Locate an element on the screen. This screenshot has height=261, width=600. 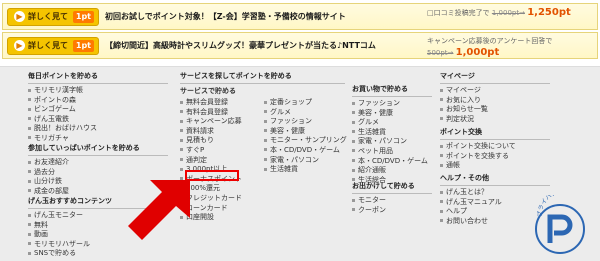
offer-title: 【締切間近】高級時計やスリムグッズ！豪華プレゼントが当たる♪NTTコム is located at coordinates (240, 45).